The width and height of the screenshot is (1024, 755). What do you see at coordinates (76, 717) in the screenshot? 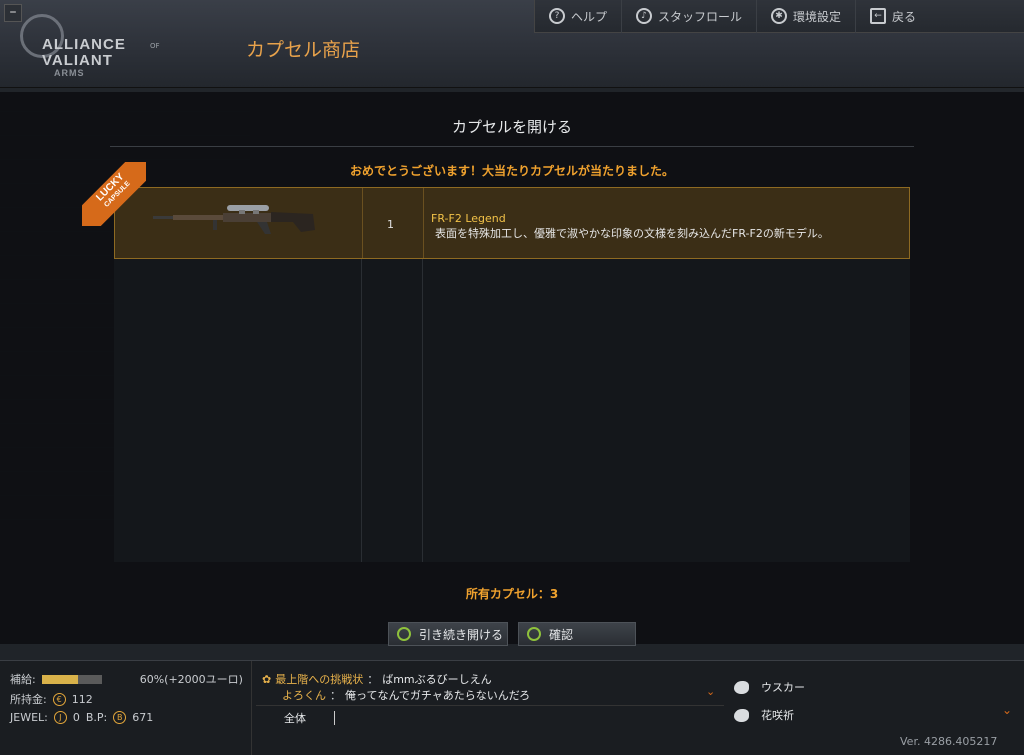
I see `jewel-value: 0` at bounding box center [76, 717].